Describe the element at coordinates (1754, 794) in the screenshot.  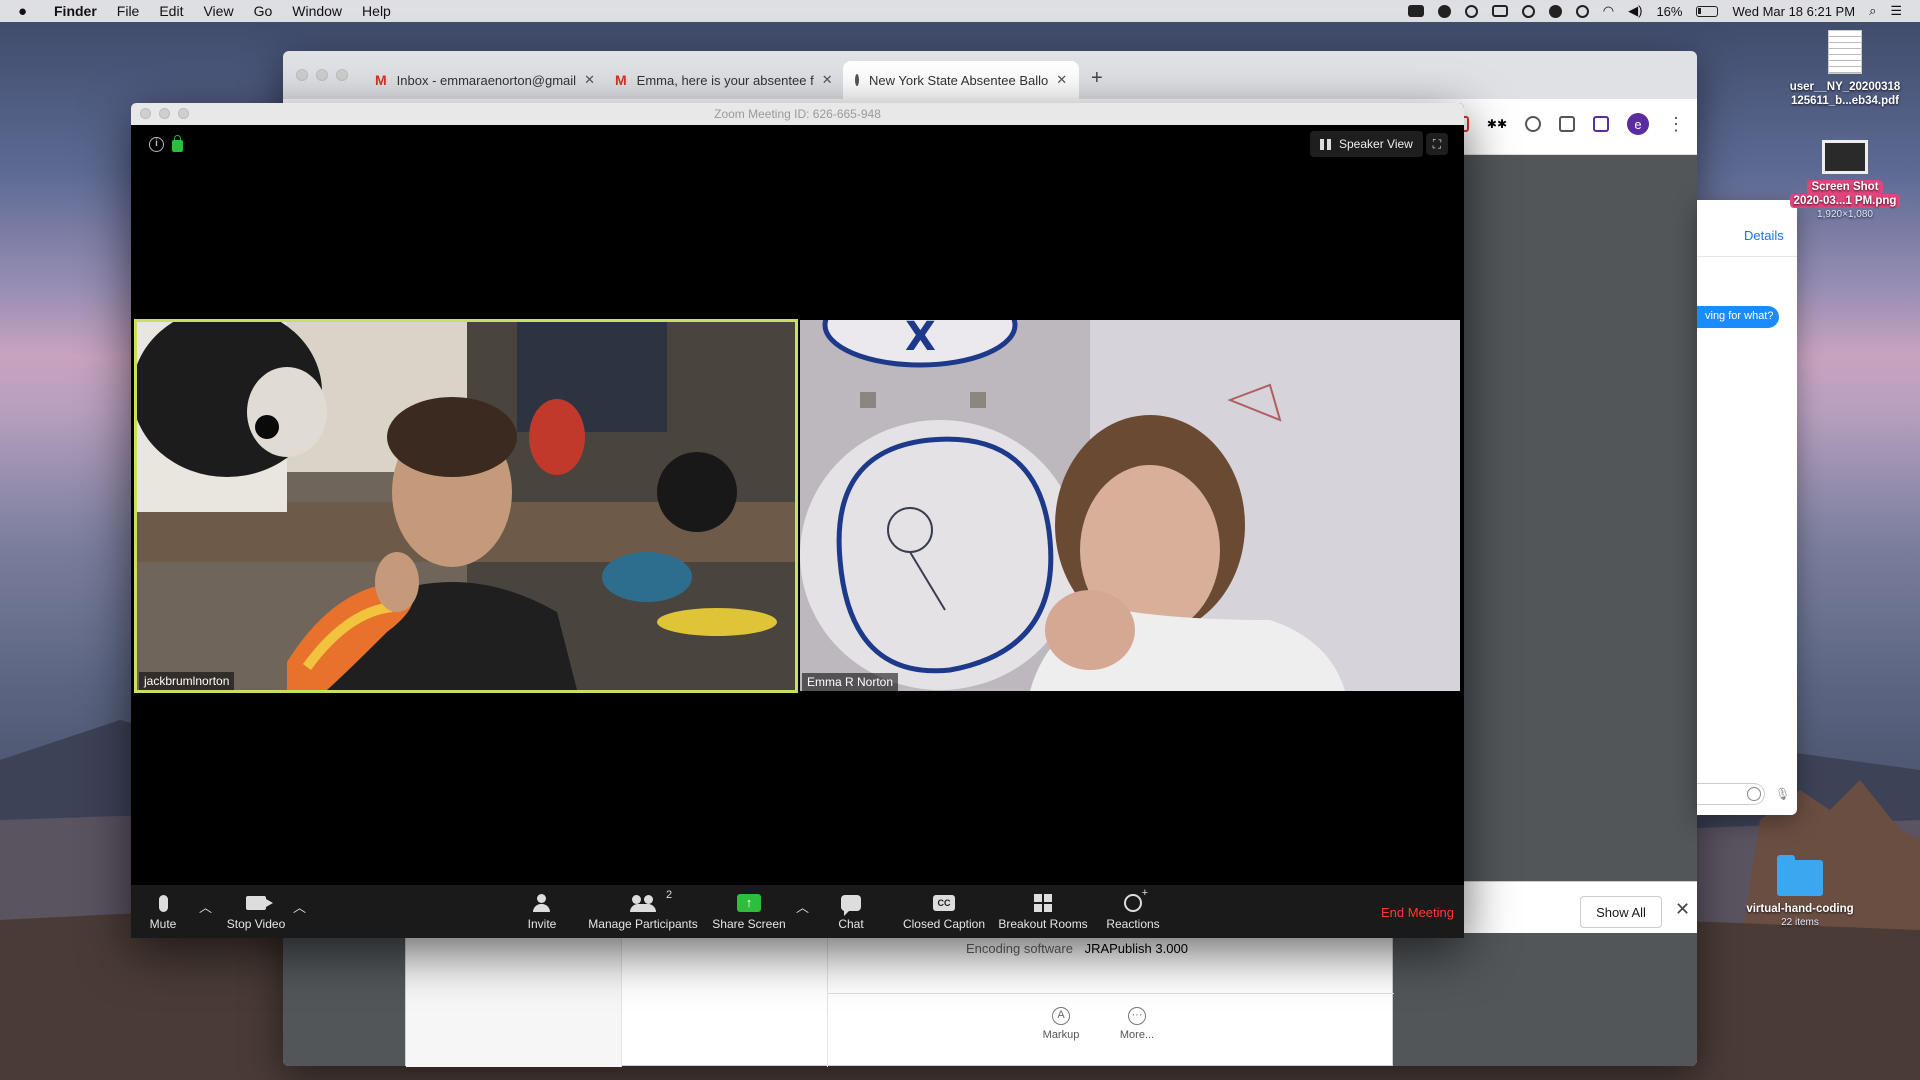
I see `emoji-icon` at that location.